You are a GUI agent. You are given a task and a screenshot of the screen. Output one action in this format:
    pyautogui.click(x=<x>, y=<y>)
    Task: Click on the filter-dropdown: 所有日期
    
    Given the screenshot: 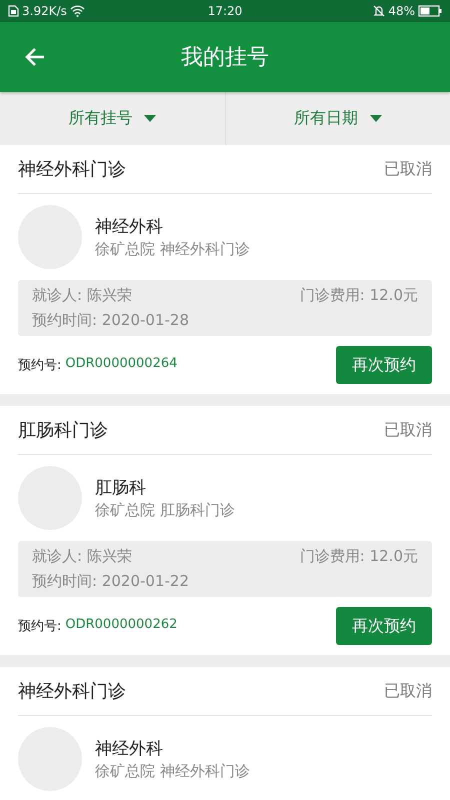 What is the action you would take?
    pyautogui.click(x=338, y=118)
    